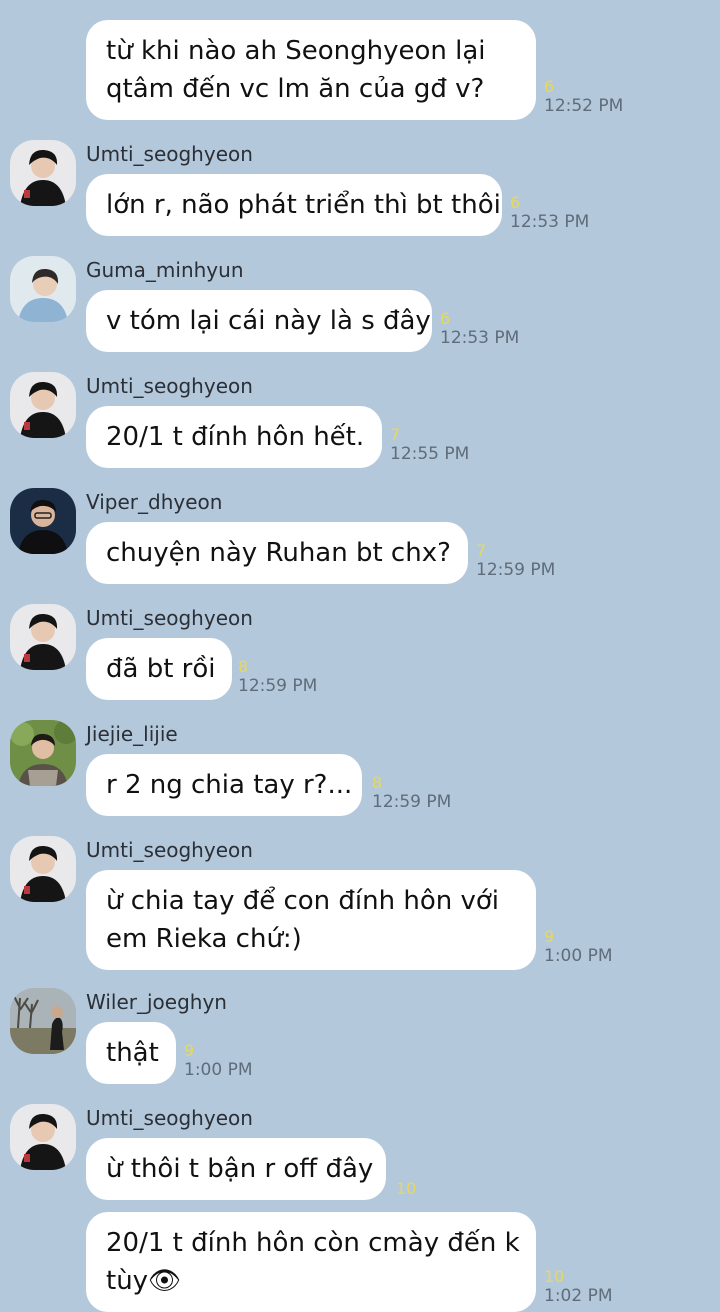 The image size is (720, 1312). Describe the element at coordinates (584, 106) in the screenshot. I see `message-time: 12:52 PM` at that location.